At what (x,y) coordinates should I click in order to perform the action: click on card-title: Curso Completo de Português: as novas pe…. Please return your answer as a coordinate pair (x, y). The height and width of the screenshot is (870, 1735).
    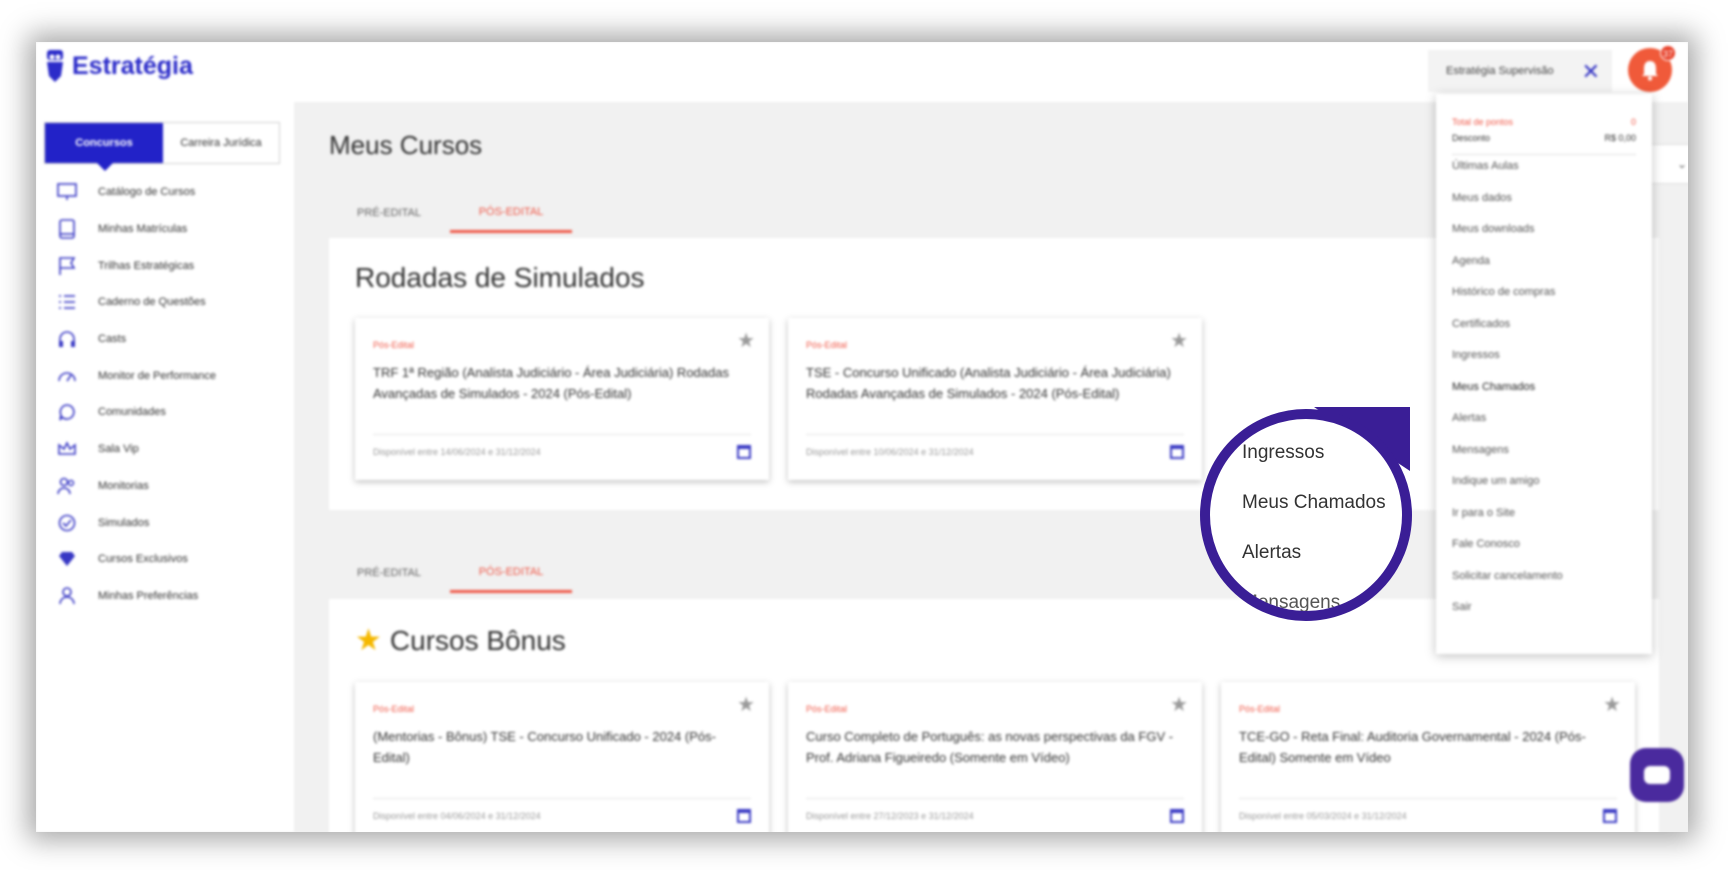
    Looking at the image, I should click on (991, 747).